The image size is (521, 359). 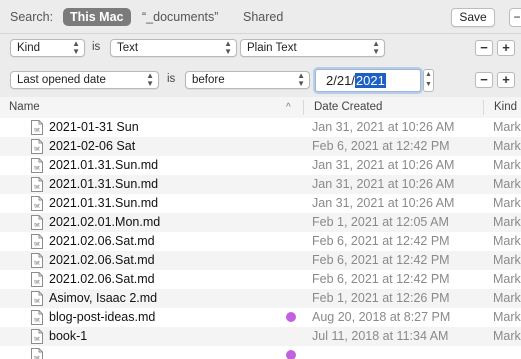 What do you see at coordinates (47, 48) in the screenshot?
I see `rule-attribute-popup: Kind ▲ ▼` at bounding box center [47, 48].